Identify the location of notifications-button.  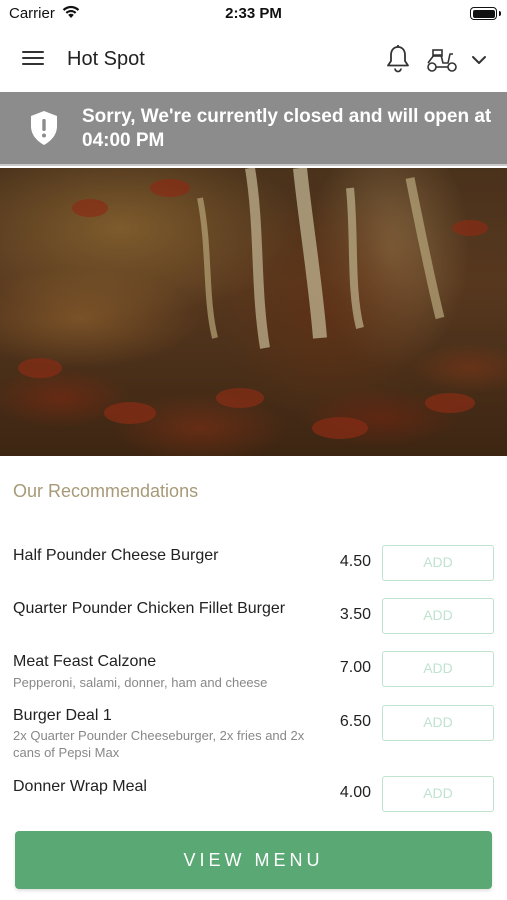
(398, 59).